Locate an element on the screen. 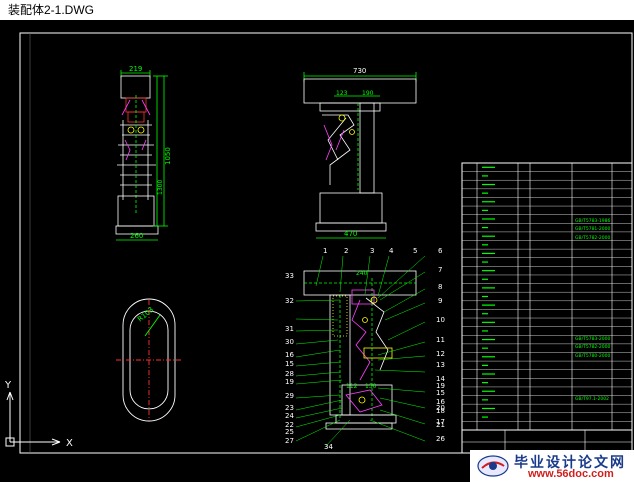  dim-top-right-b: 190 is located at coordinates (368, 93).